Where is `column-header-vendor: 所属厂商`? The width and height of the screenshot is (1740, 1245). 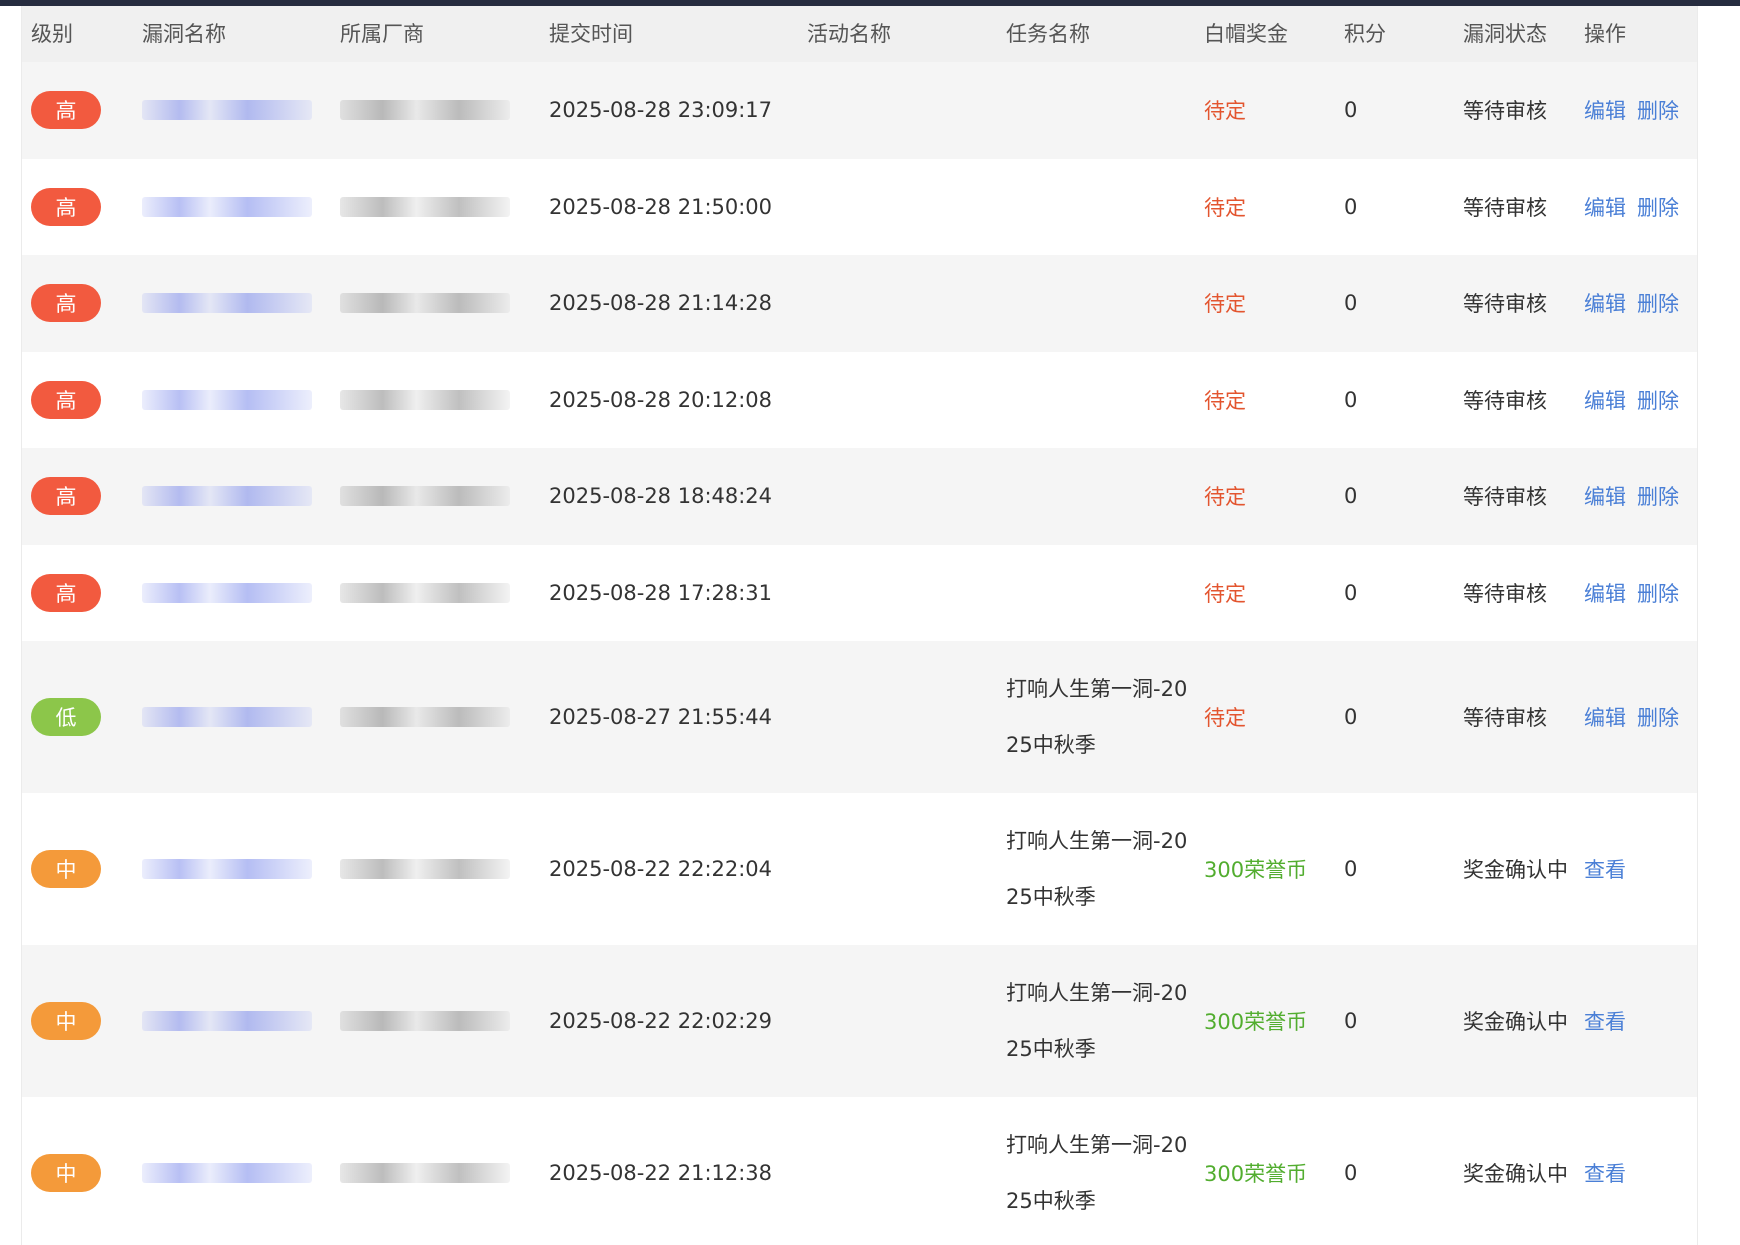
column-header-vendor: 所属厂商 is located at coordinates (382, 34).